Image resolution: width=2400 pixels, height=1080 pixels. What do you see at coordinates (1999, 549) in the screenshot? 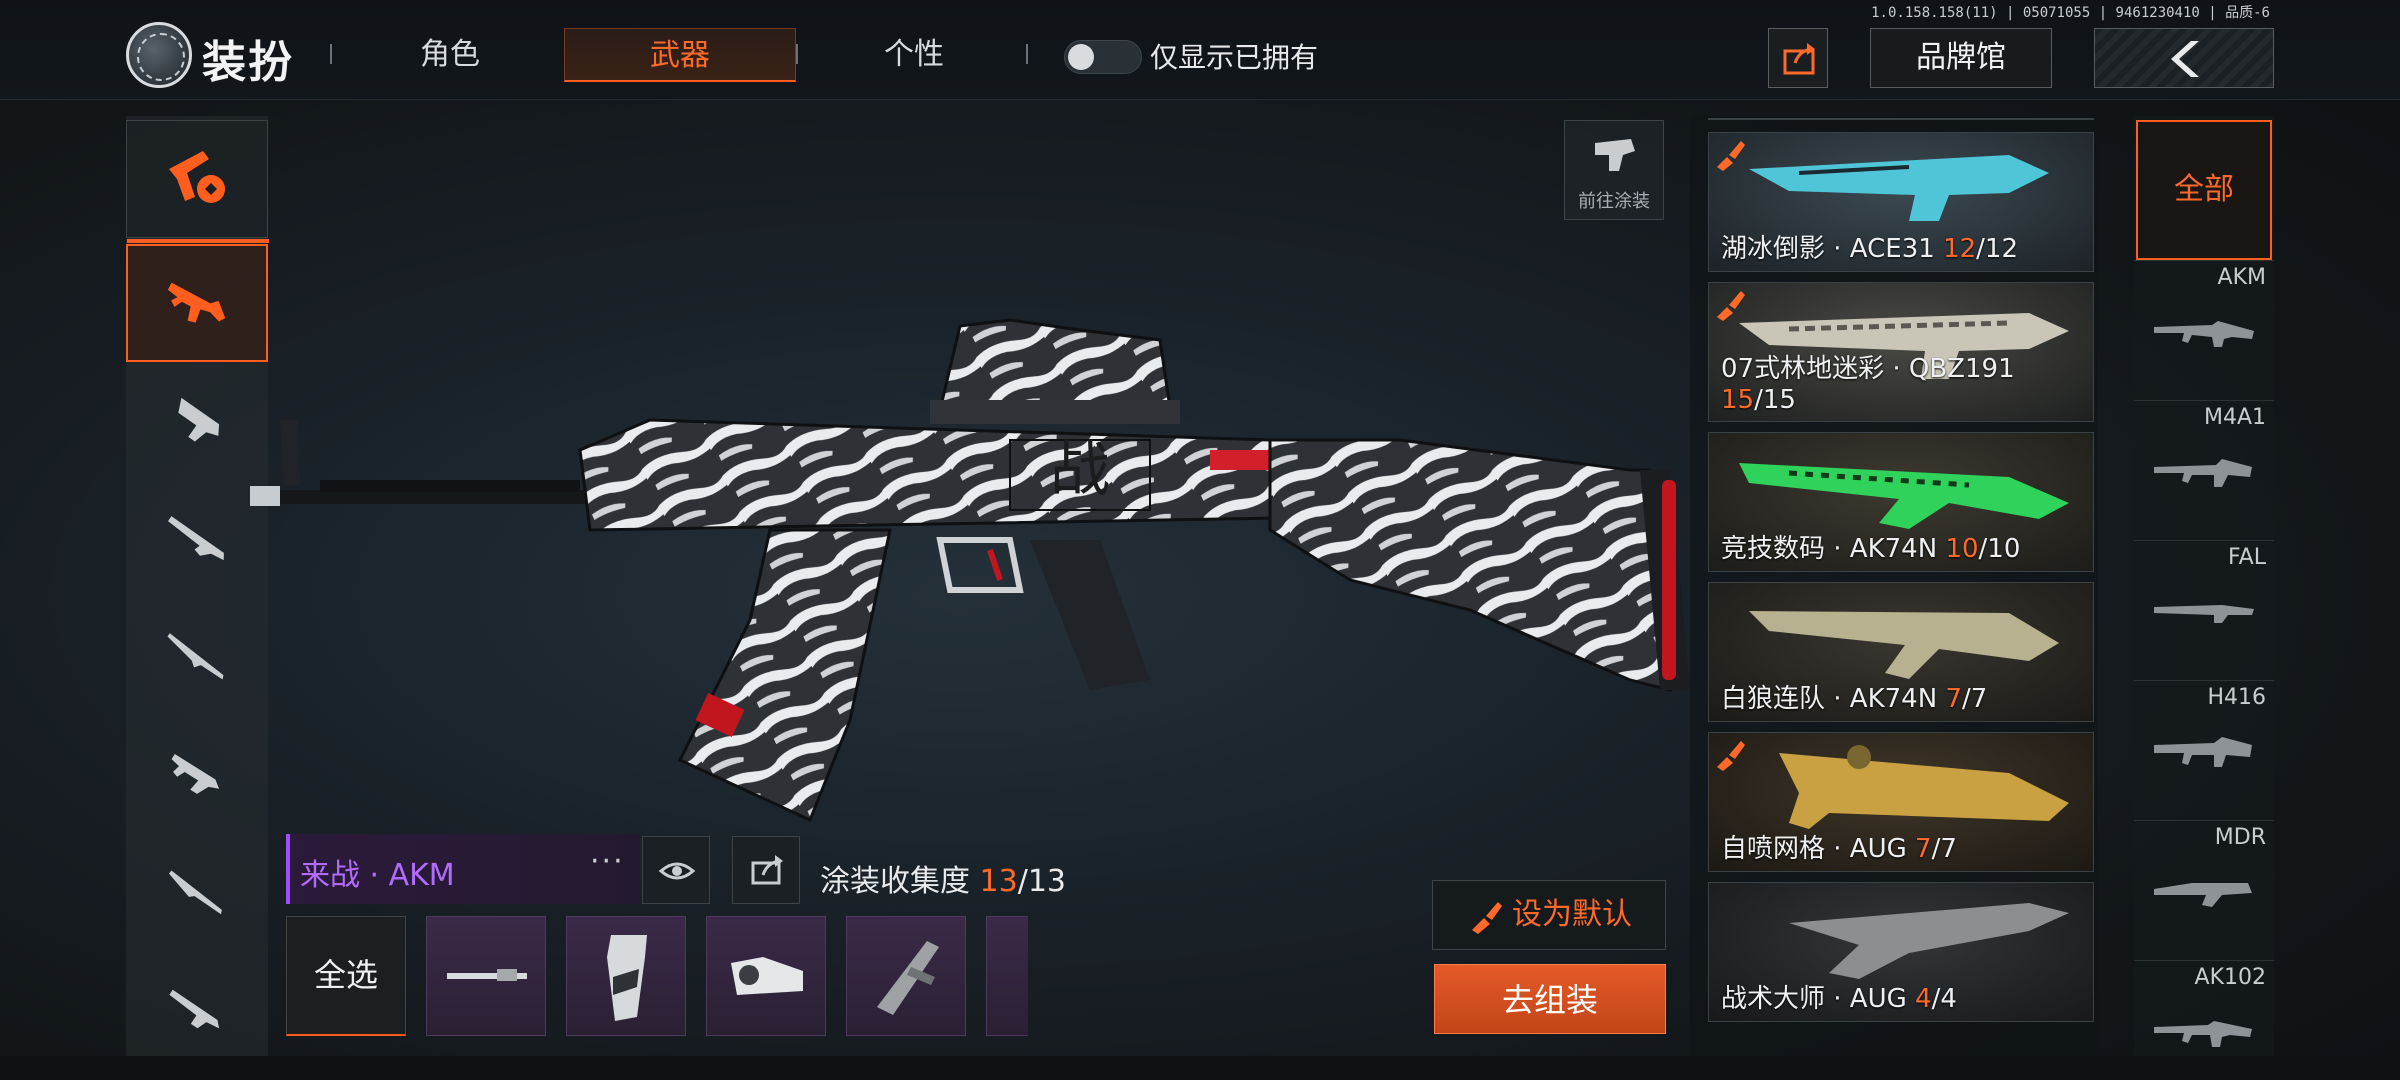
I see `skin-total: /10` at bounding box center [1999, 549].